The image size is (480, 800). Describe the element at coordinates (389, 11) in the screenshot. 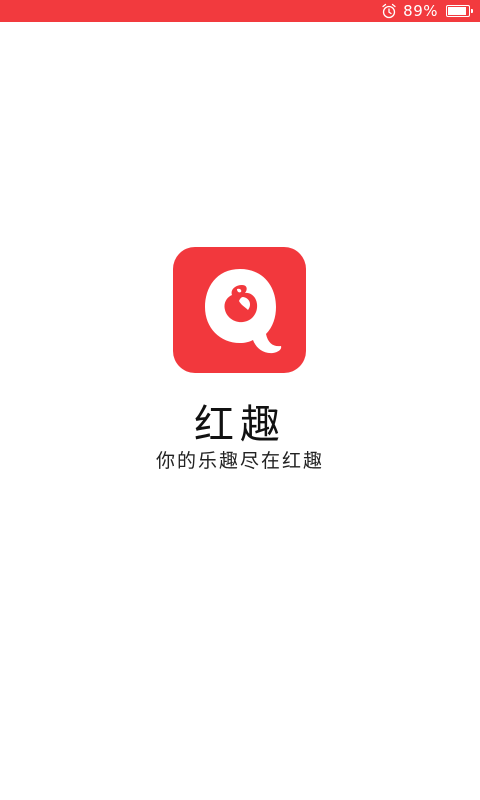

I see `alarm-clock-icon` at that location.